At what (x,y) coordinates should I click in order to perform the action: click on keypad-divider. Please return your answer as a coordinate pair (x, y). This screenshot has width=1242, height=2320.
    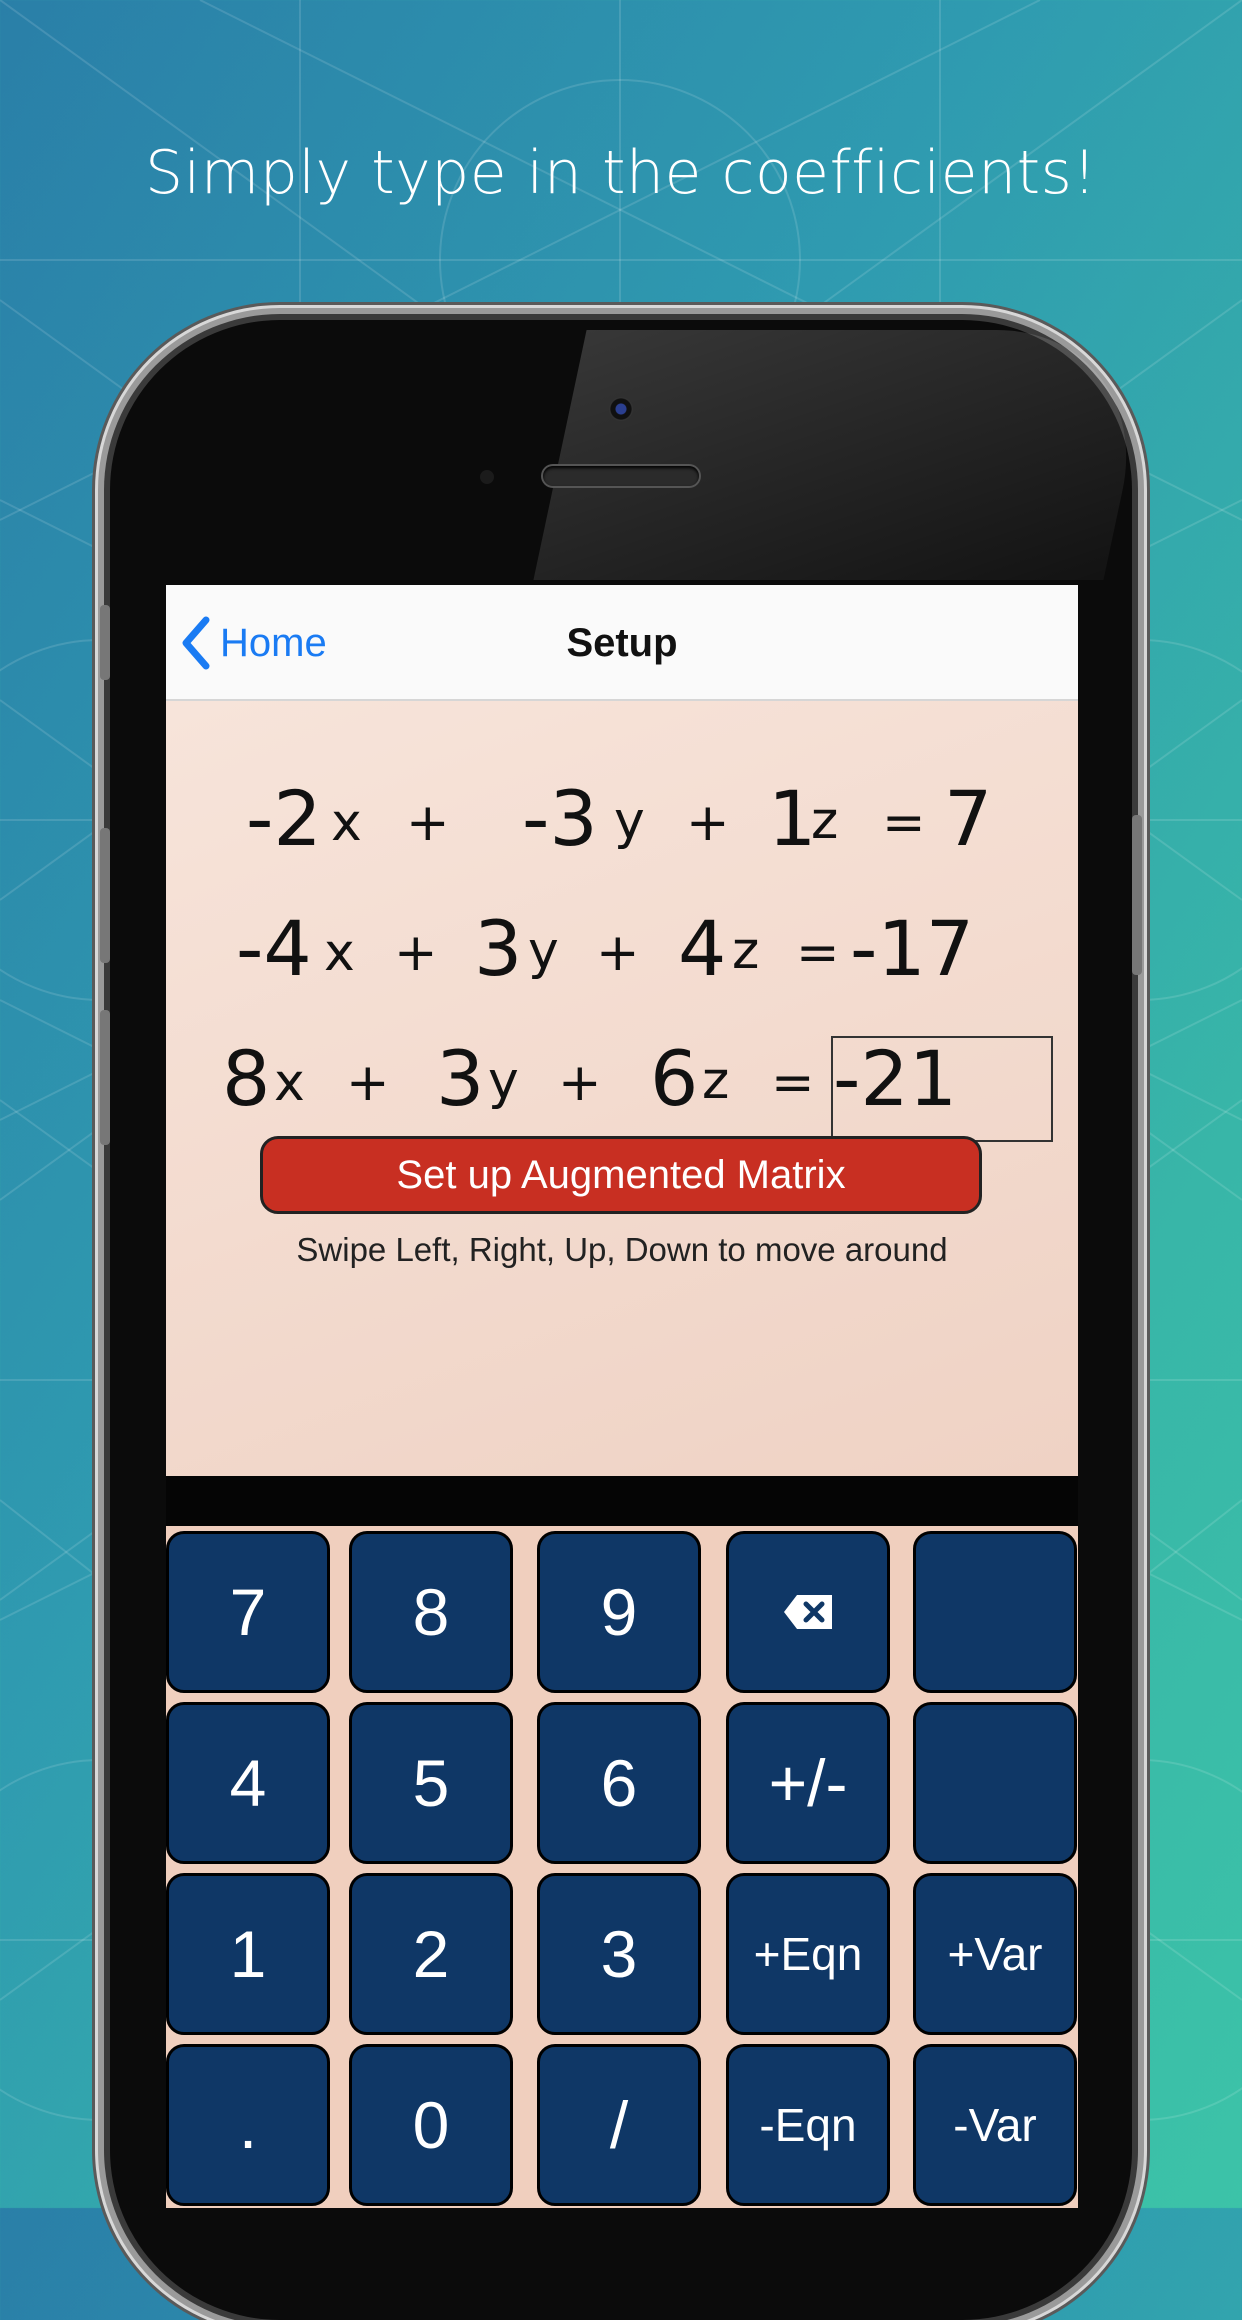
    Looking at the image, I should click on (622, 1501).